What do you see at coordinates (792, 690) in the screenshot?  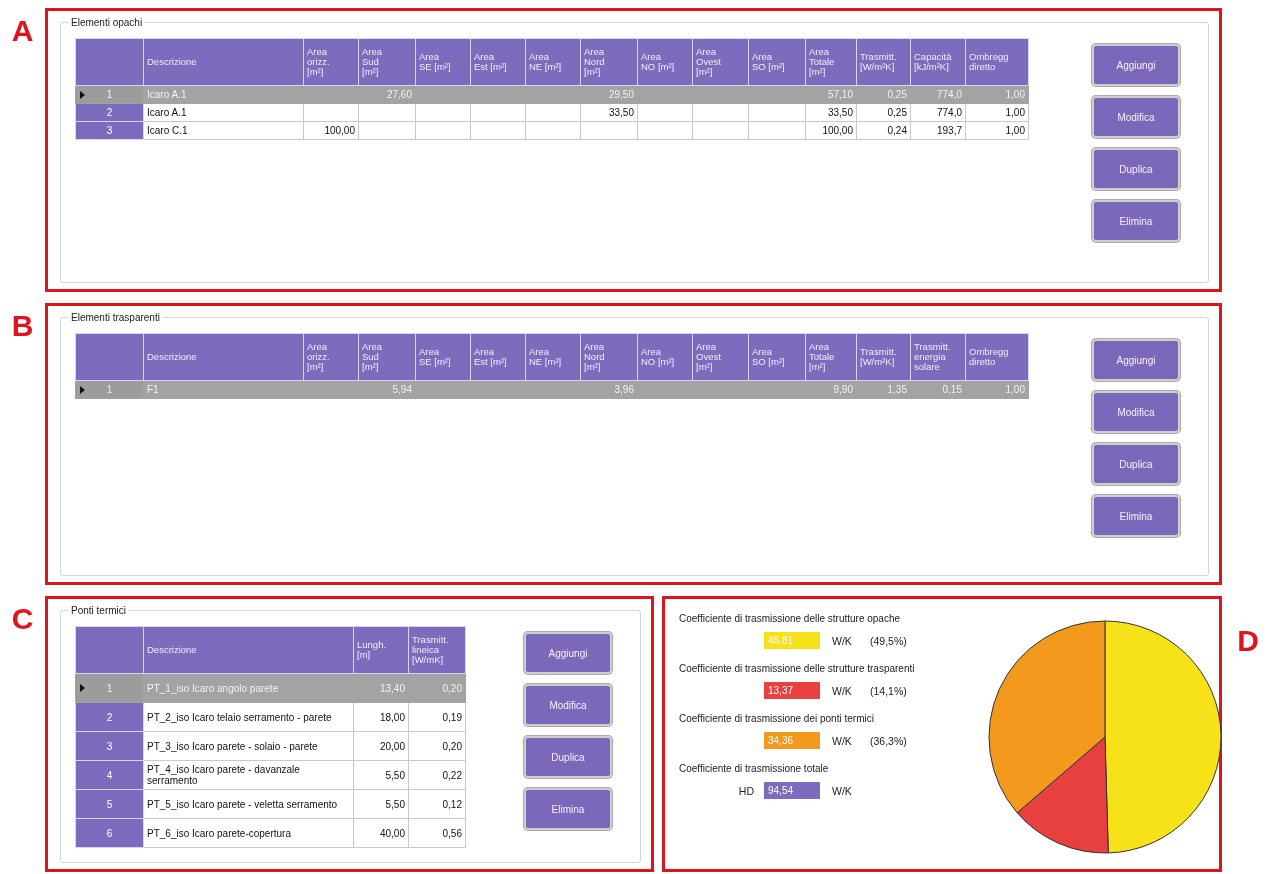 I see `value-field: 13,37` at bounding box center [792, 690].